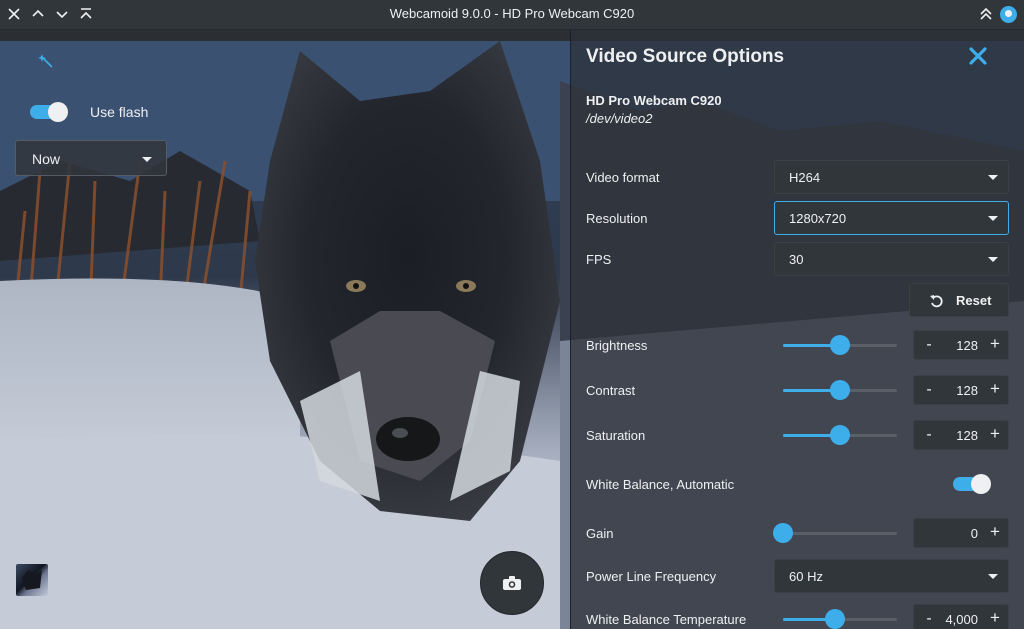 Image resolution: width=1024 pixels, height=629 pixels. What do you see at coordinates (995, 532) in the screenshot?
I see `gain-increase-button: +` at bounding box center [995, 532].